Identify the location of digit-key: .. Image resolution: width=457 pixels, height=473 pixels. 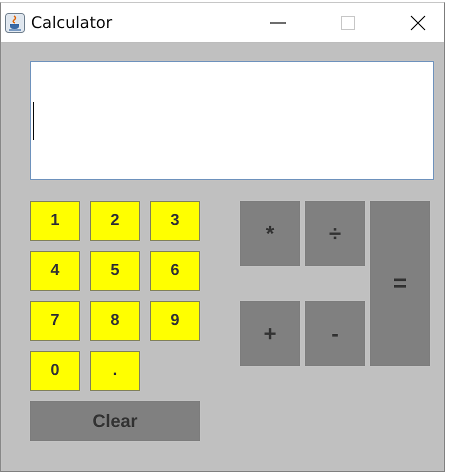
(115, 371).